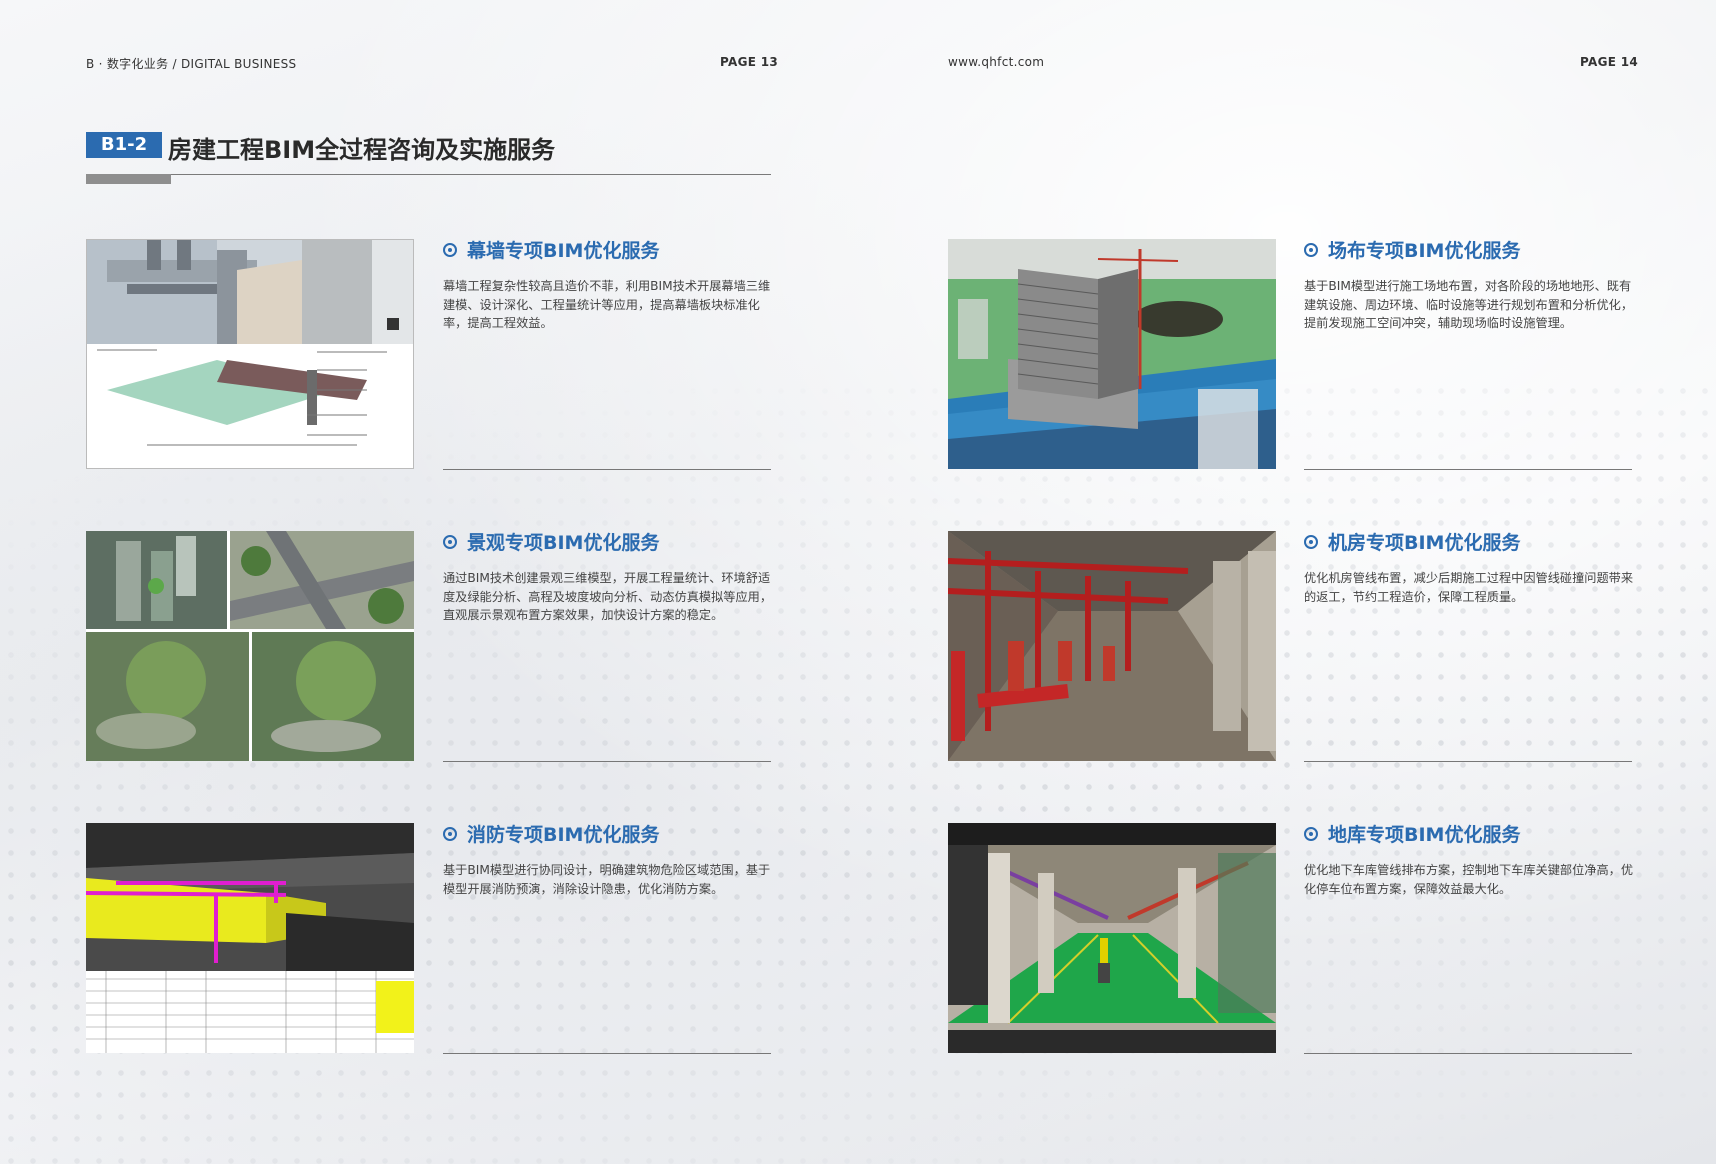 This screenshot has width=1716, height=1164. What do you see at coordinates (1112, 938) in the screenshot?
I see `underground-garage-image` at bounding box center [1112, 938].